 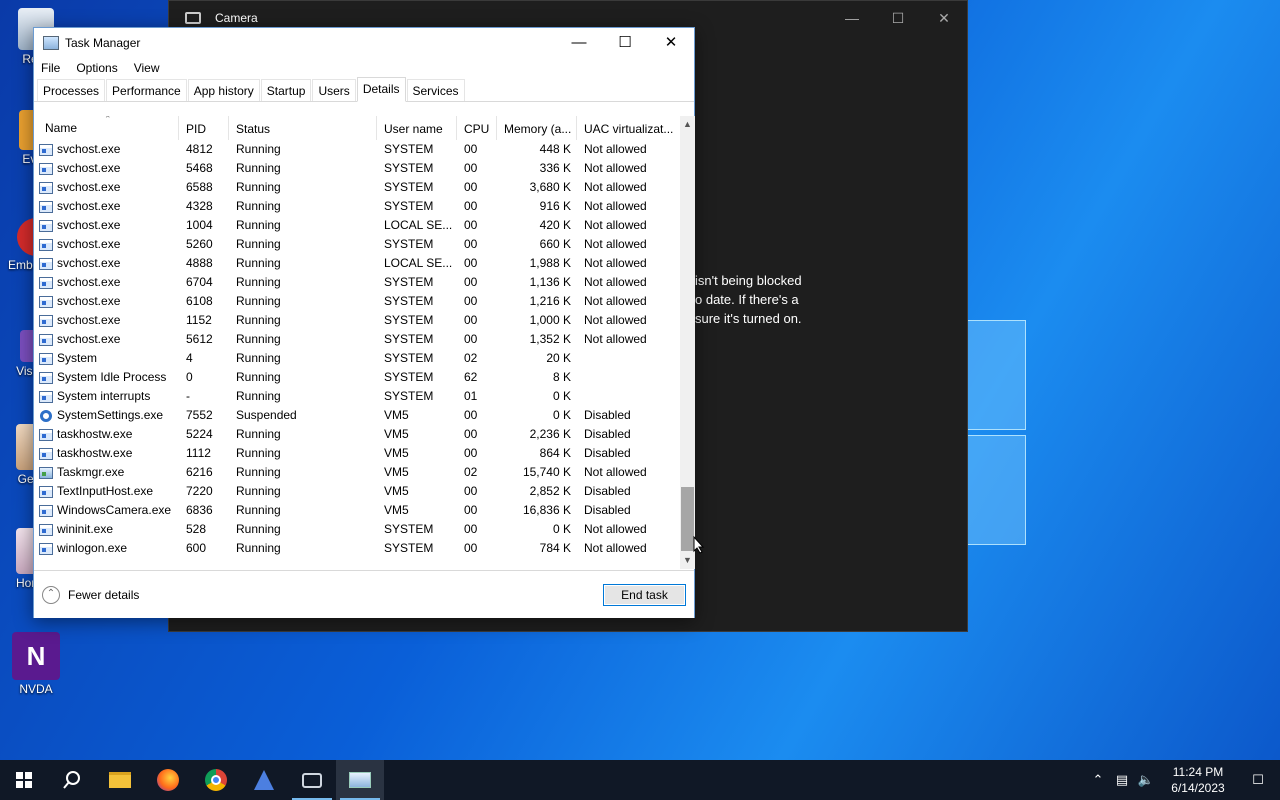 I want to click on menu-view: View, so click(x=147, y=68).